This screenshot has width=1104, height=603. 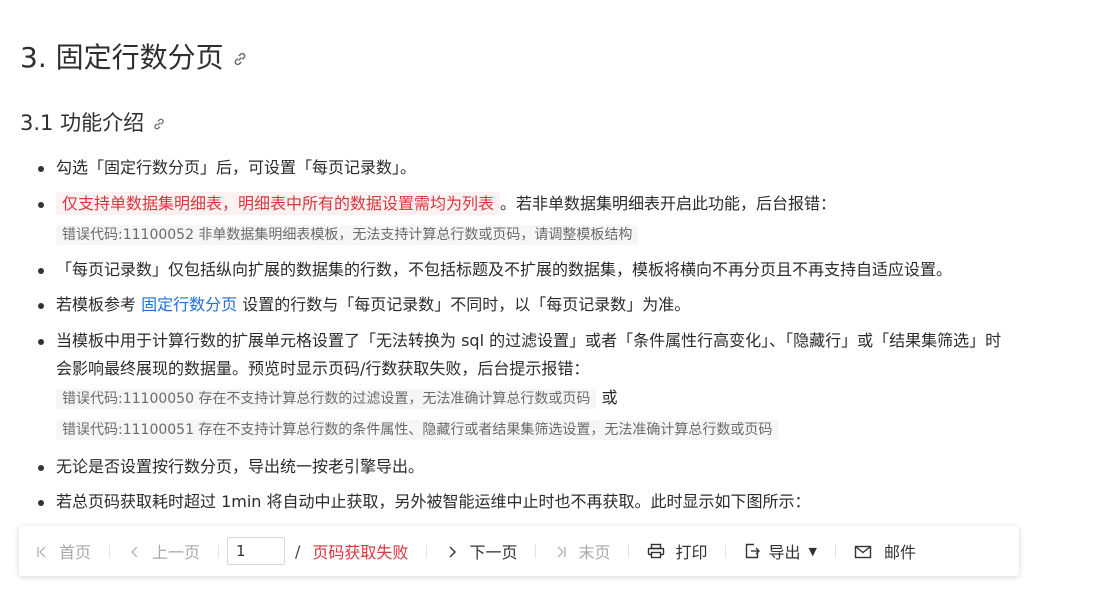 I want to click on print-button: 打印, so click(x=677, y=551).